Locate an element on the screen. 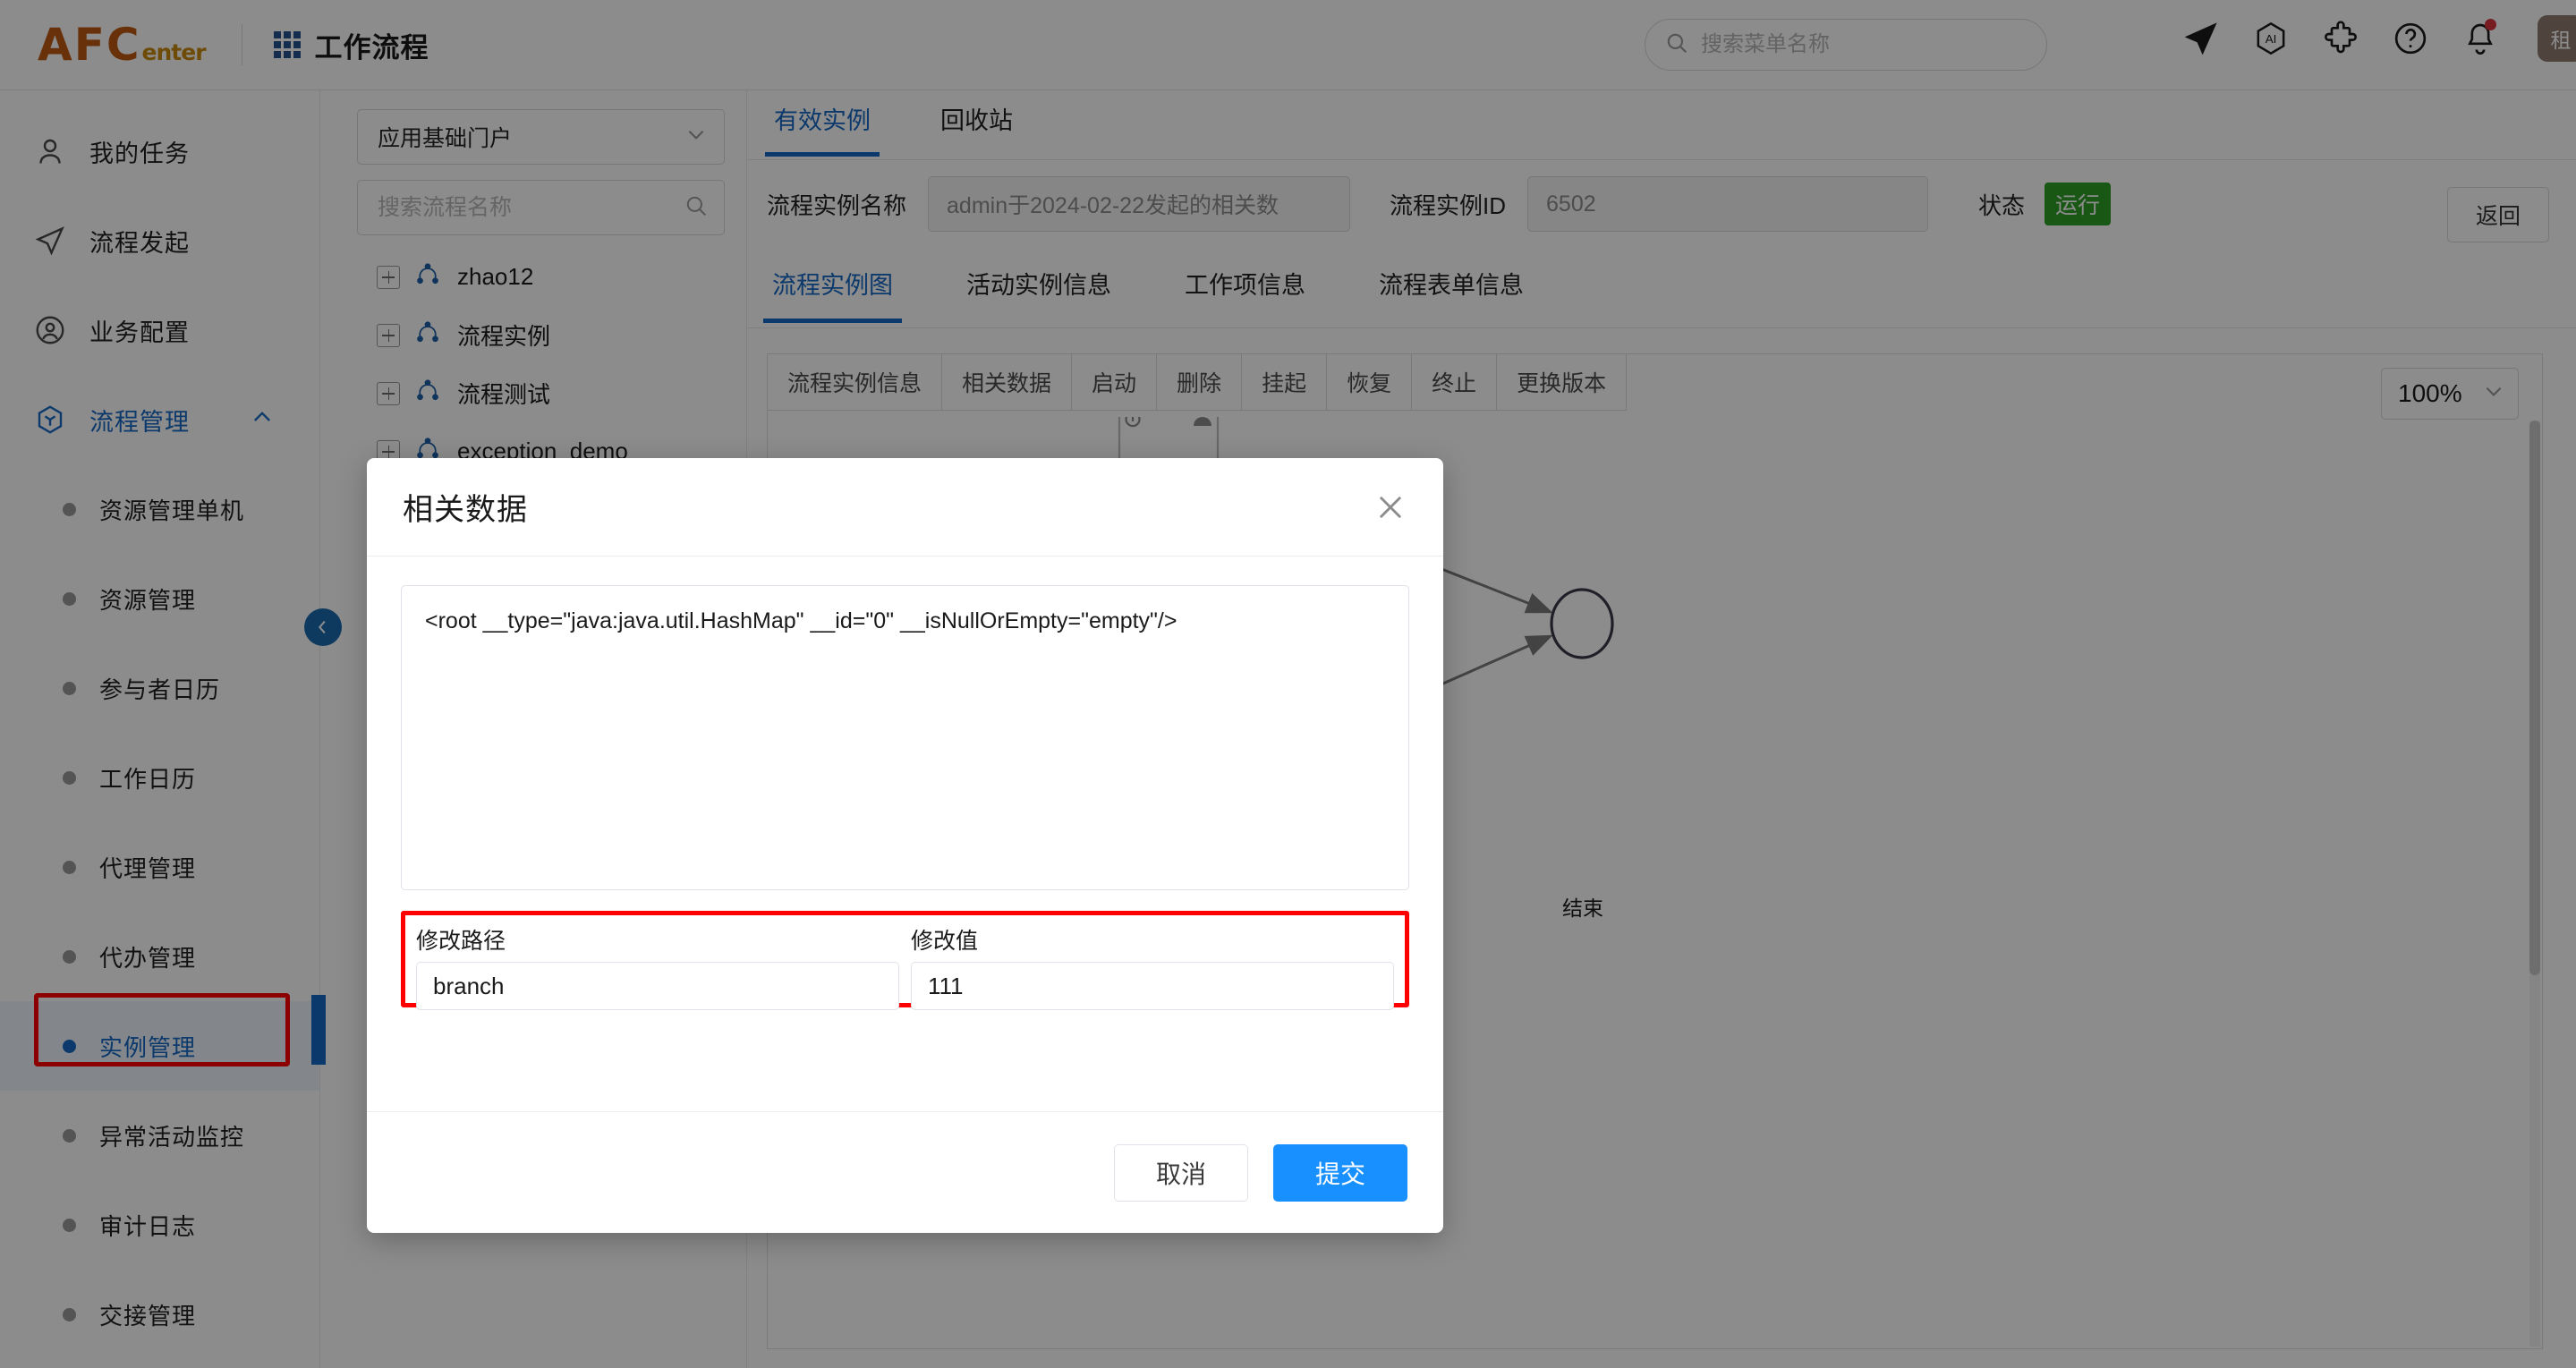  modify-path-group: 修改路径 is located at coordinates (661, 966).